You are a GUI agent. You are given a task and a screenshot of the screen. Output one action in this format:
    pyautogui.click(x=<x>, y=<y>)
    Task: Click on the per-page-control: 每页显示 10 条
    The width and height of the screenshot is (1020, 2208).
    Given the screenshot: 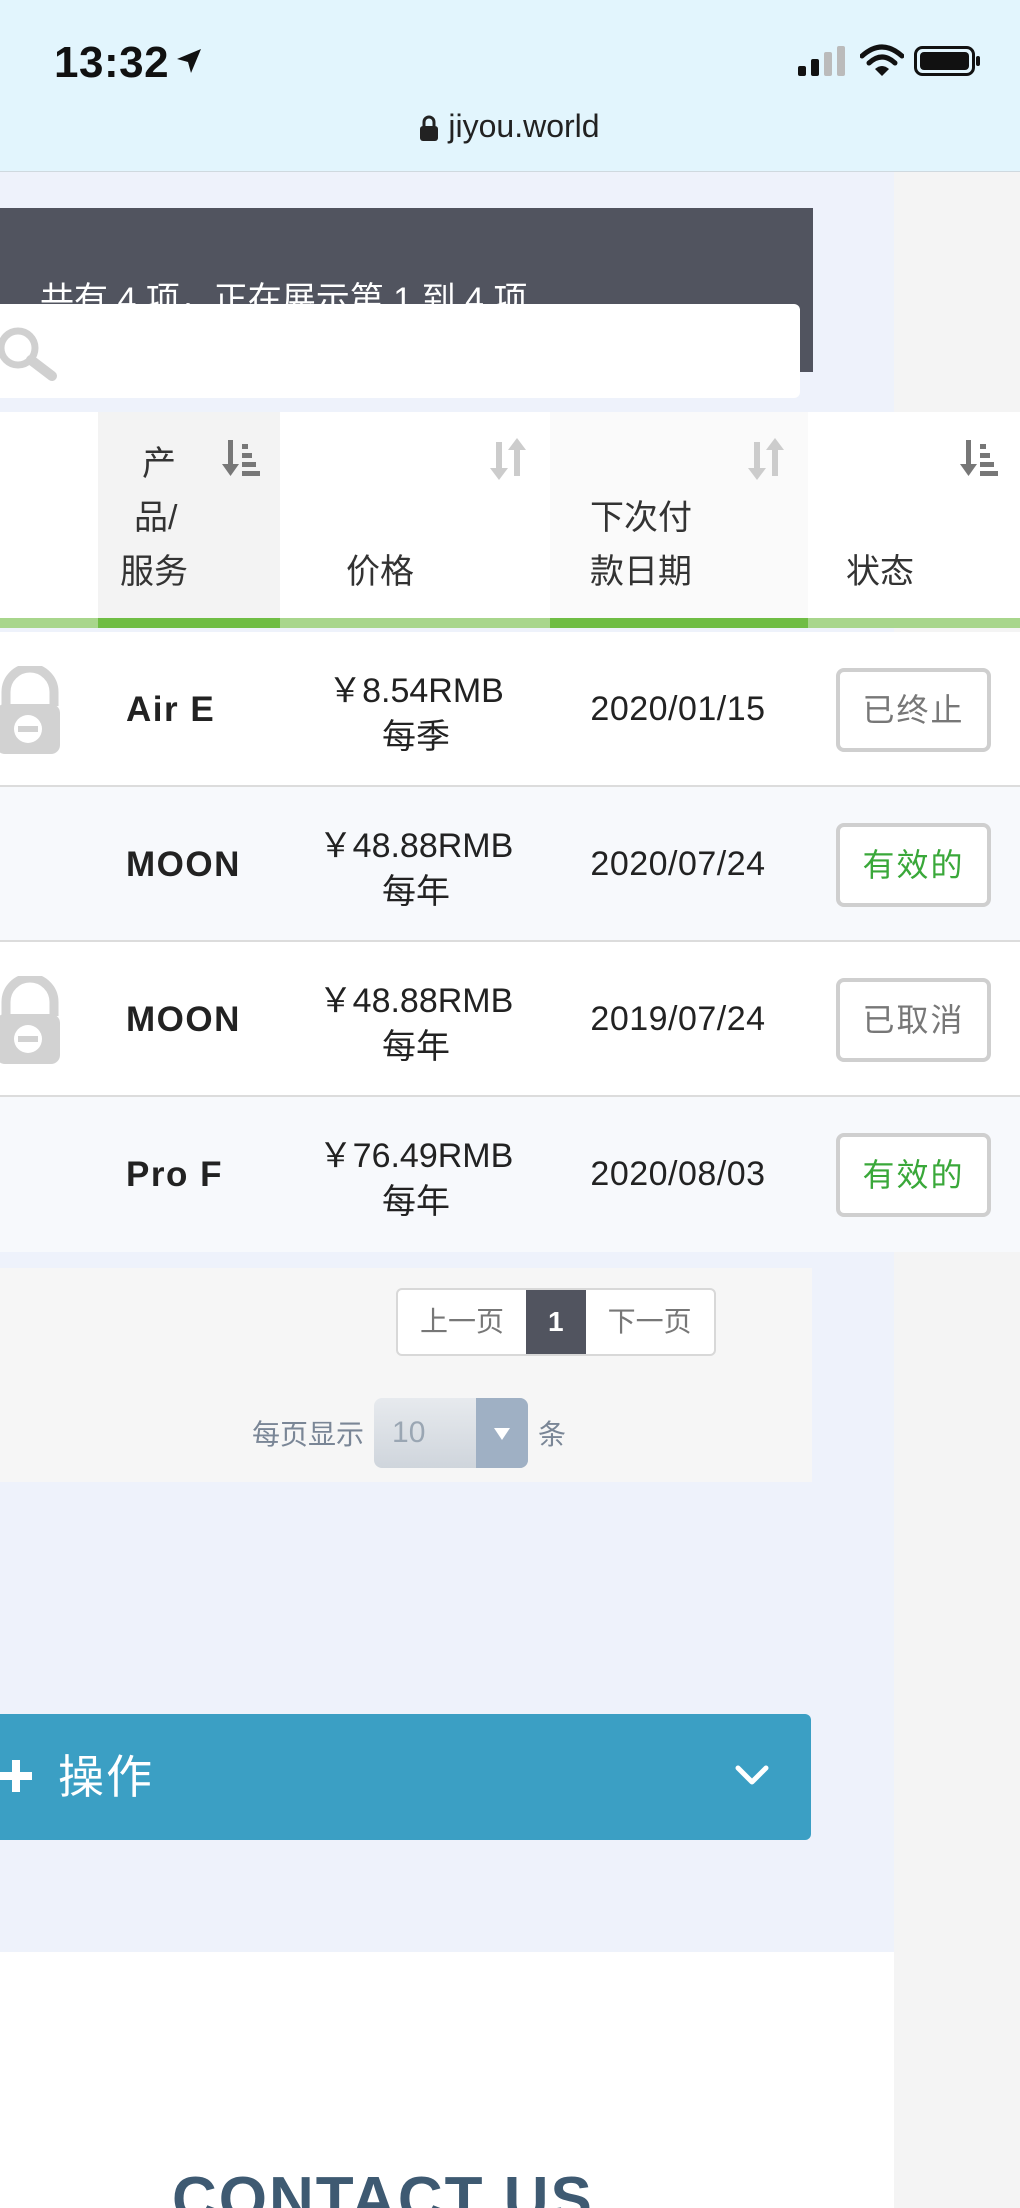 What is the action you would take?
    pyautogui.click(x=409, y=1433)
    